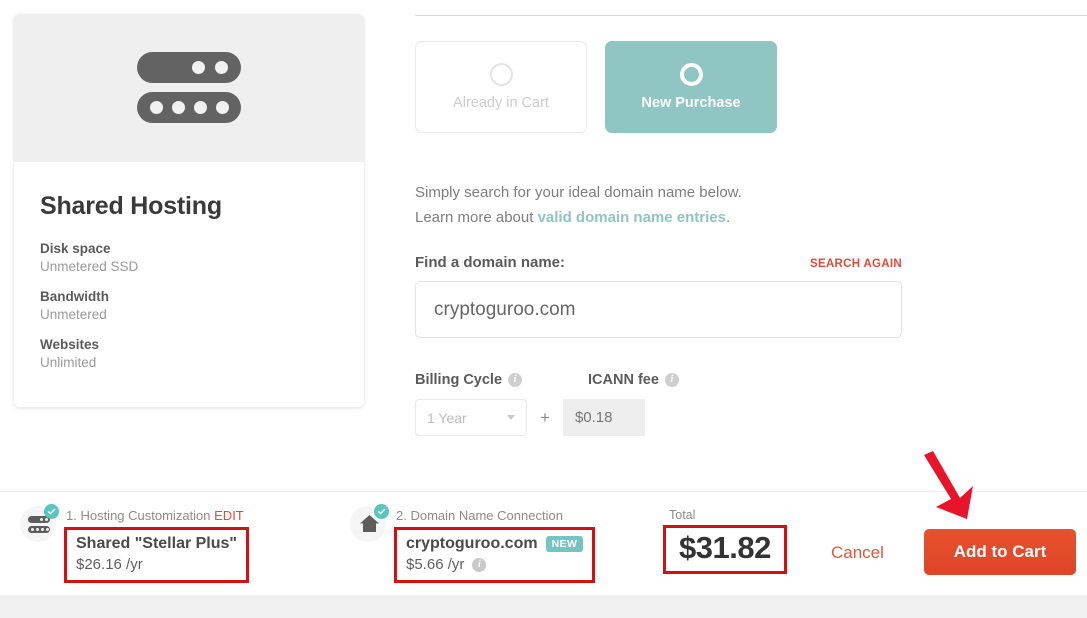 This screenshot has height=618, width=1087. What do you see at coordinates (658, 262) in the screenshot?
I see `domain-search-header: Find a domain name: SEARCH AGAIN` at bounding box center [658, 262].